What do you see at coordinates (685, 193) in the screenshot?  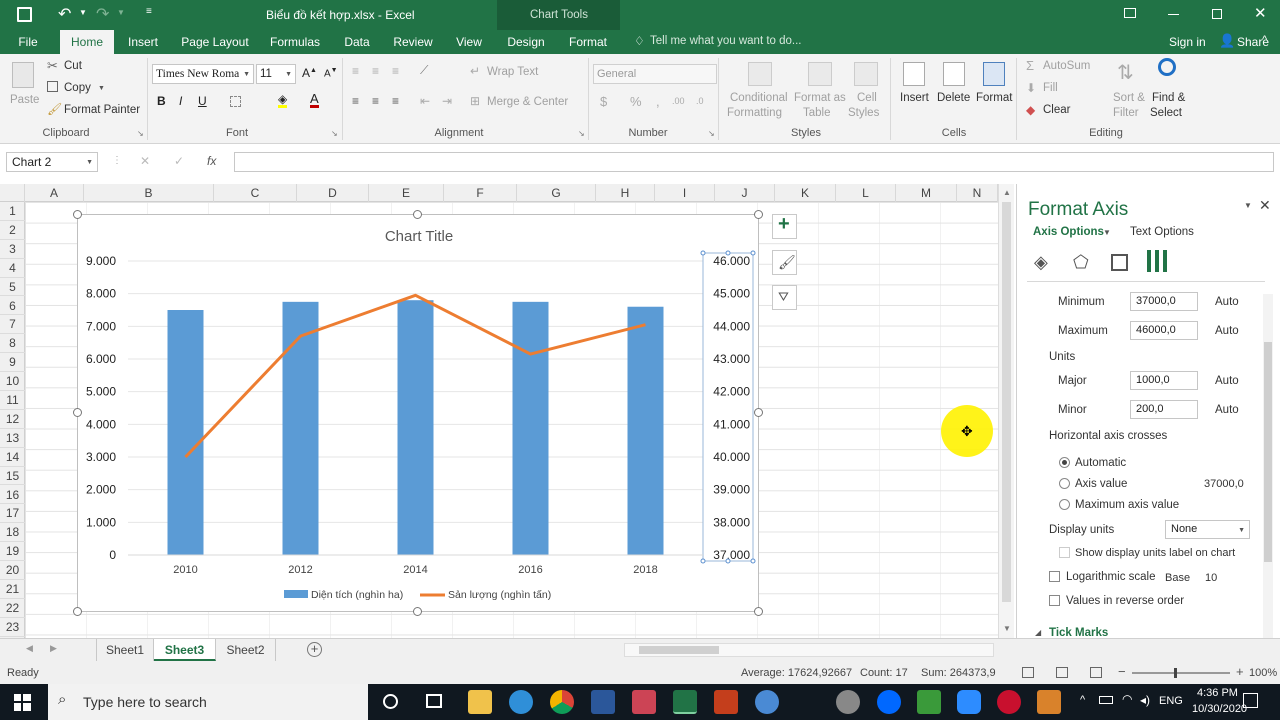 I see `column-header: I` at bounding box center [685, 193].